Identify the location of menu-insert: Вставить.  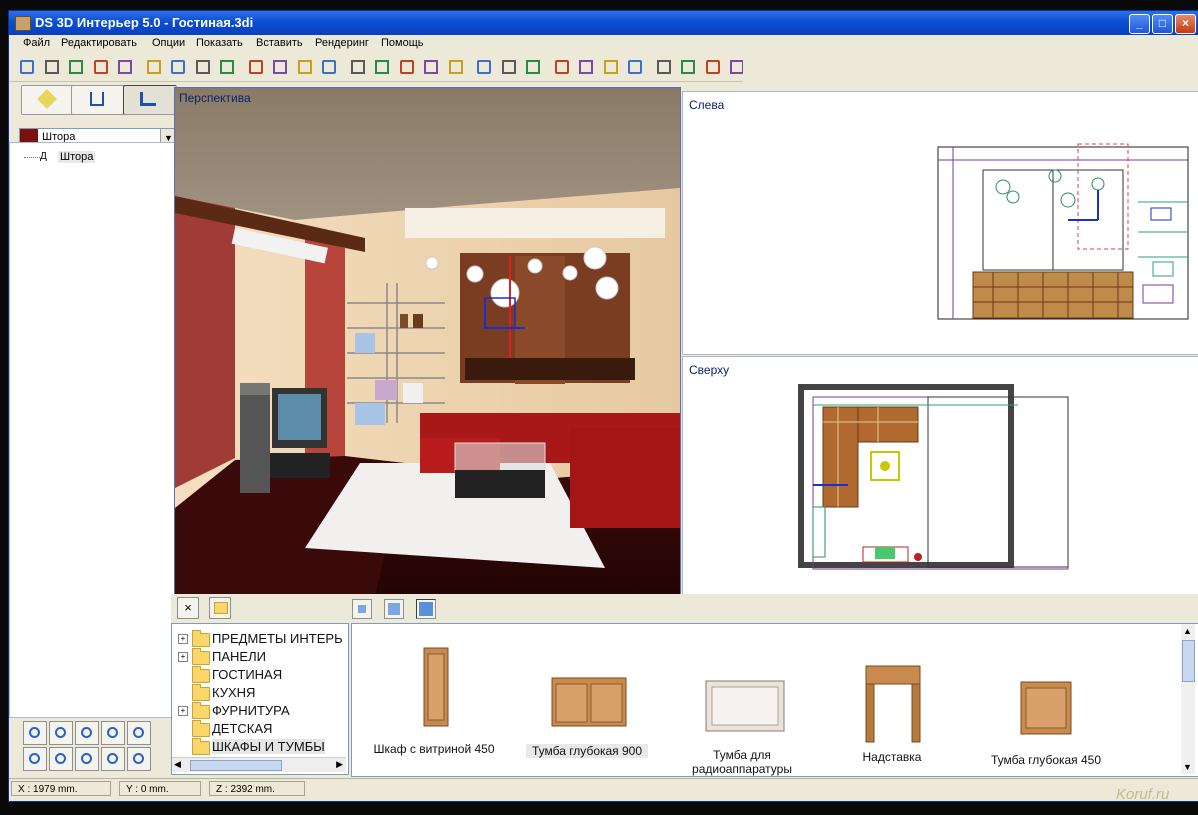
(279, 43).